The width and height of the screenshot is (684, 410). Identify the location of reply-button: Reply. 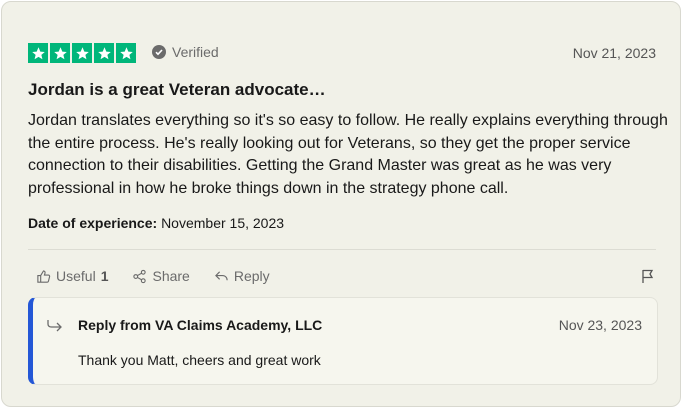
(242, 276).